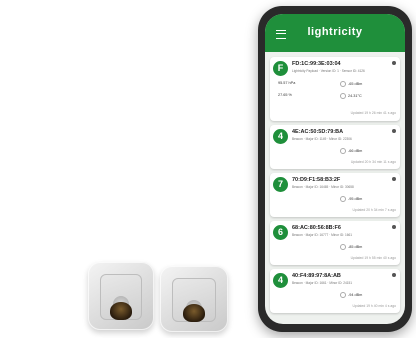 Image resolution: width=416 pixels, height=338 pixels. What do you see at coordinates (351, 295) in the screenshot?
I see `rssi-value: -94 dBm` at bounding box center [351, 295].